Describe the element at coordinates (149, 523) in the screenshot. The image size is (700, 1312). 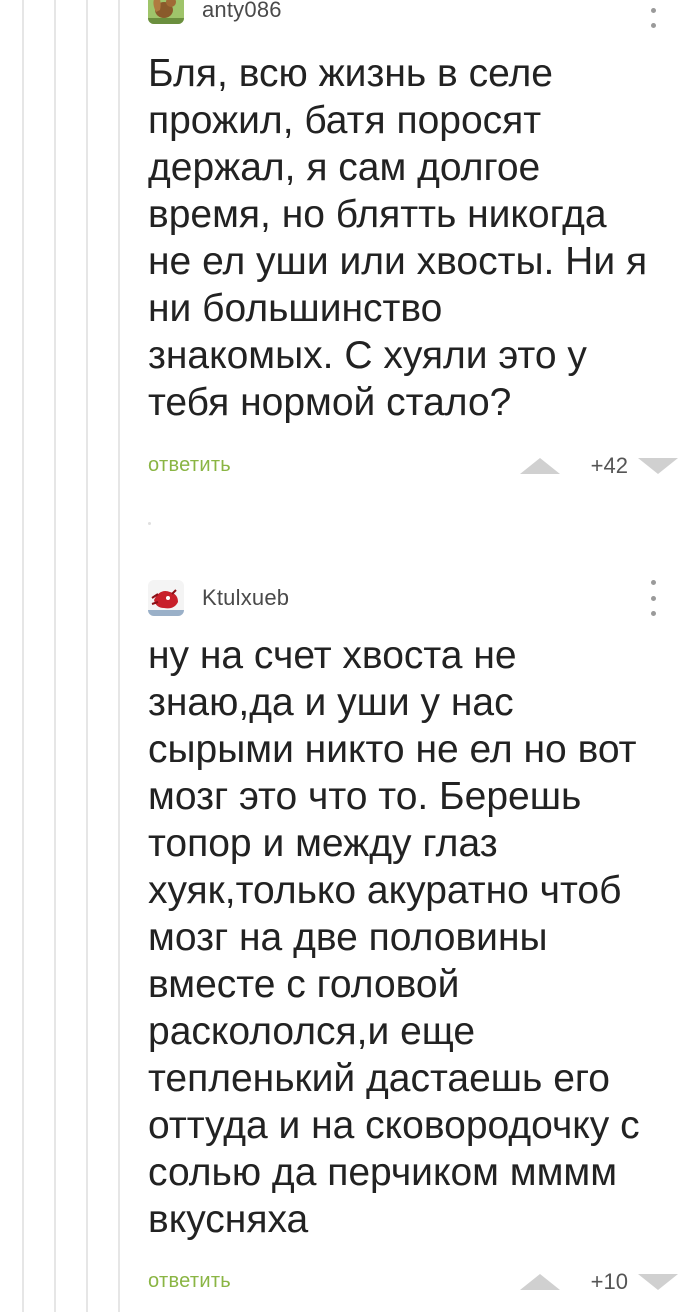
I see `stray-dot` at that location.